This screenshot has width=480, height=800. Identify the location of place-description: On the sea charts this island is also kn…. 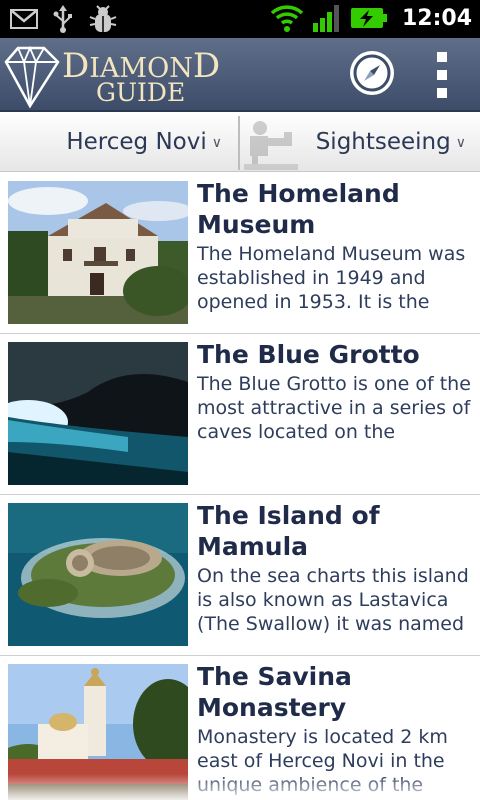
(333, 600).